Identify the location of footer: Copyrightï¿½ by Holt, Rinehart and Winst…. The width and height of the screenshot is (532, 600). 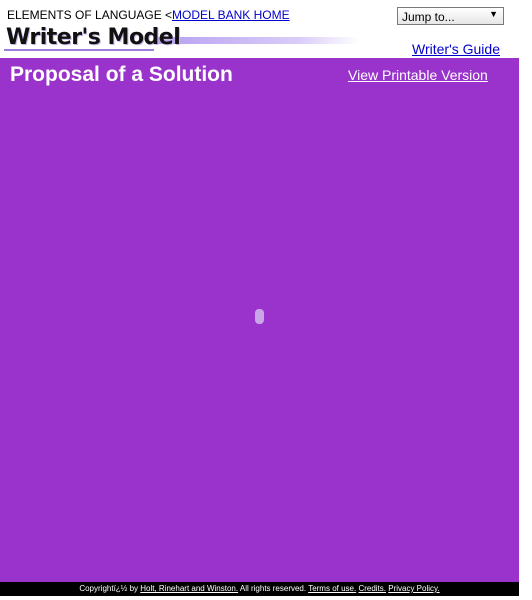
(259, 589).